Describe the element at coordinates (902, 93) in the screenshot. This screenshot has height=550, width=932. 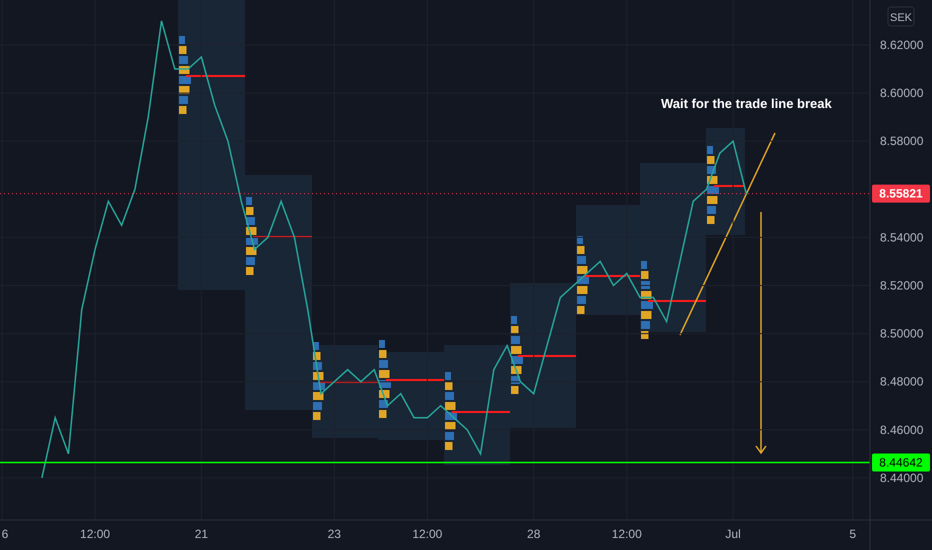
I see `price-axis-label: 8.60000` at that location.